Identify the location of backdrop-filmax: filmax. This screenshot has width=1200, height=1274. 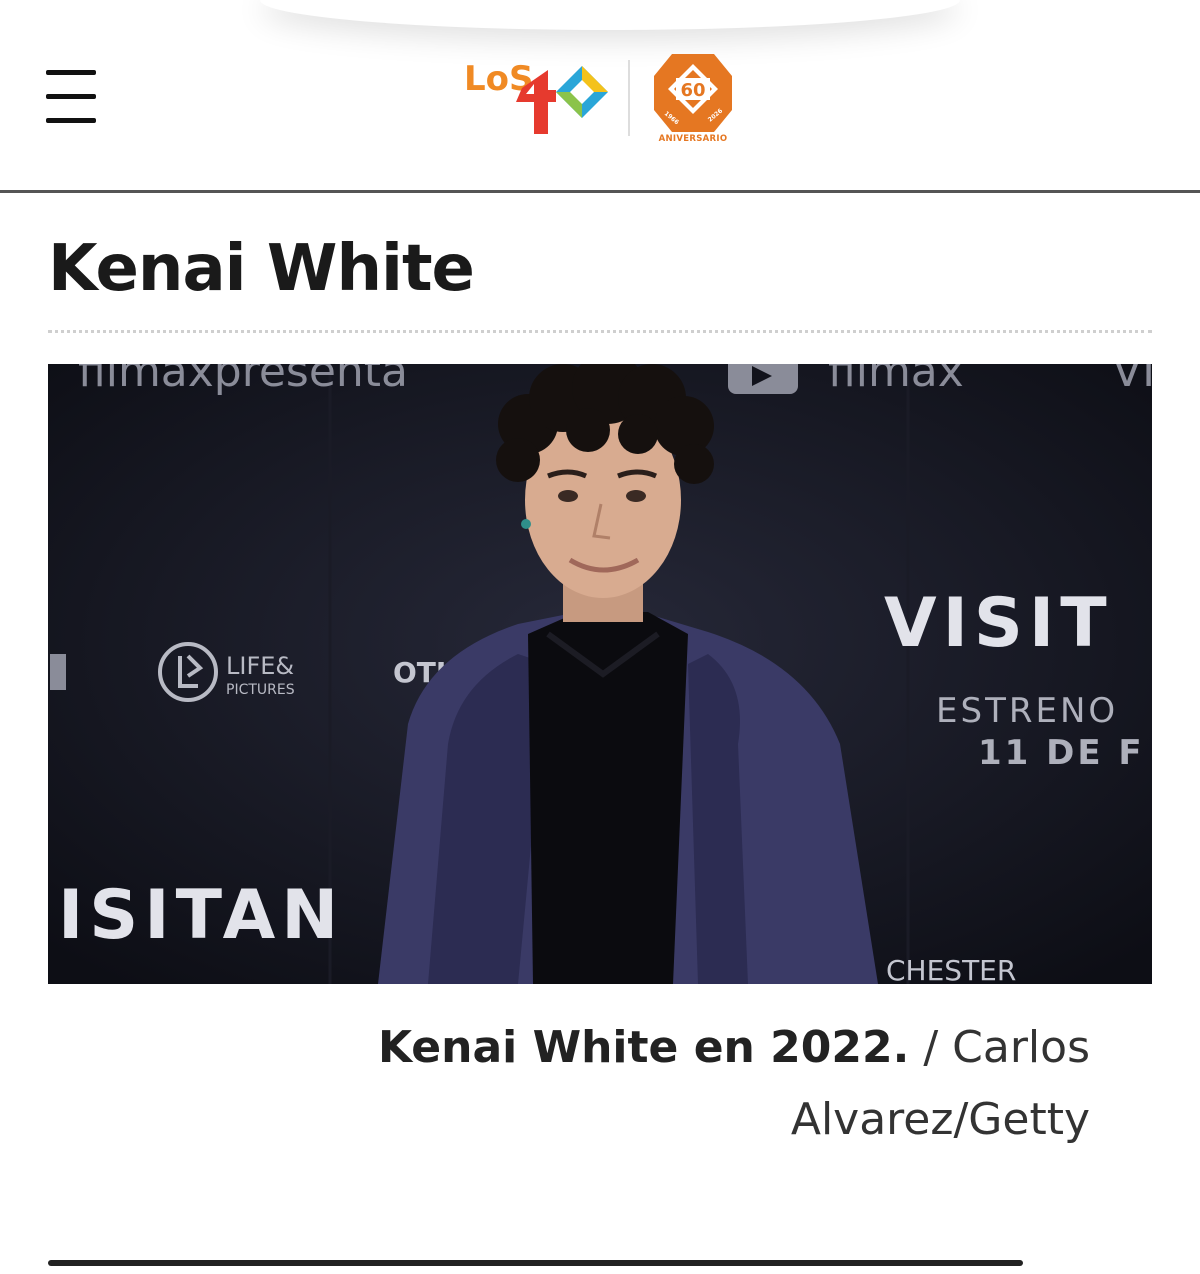
(896, 380).